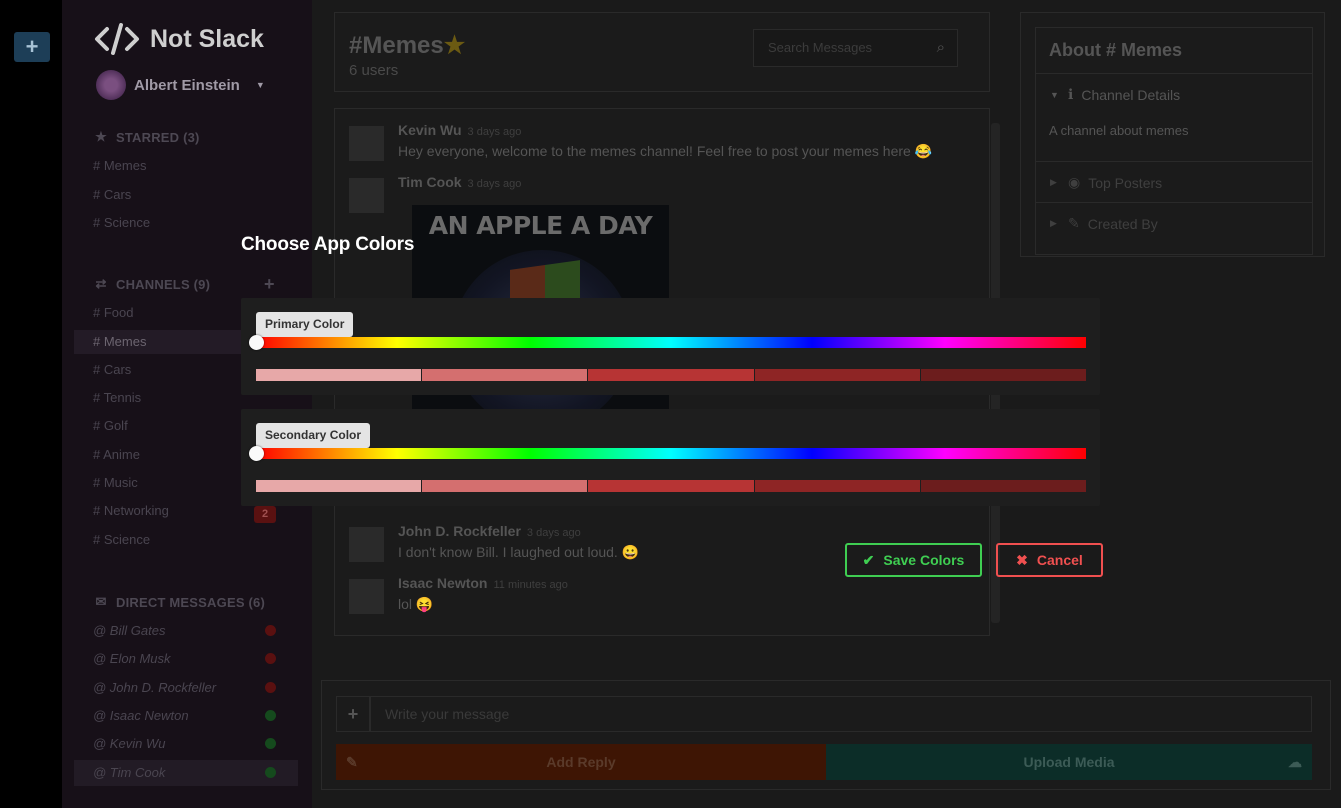 The width and height of the screenshot is (1341, 808). What do you see at coordinates (101, 283) in the screenshot?
I see `exchange-icon: ⇄` at bounding box center [101, 283].